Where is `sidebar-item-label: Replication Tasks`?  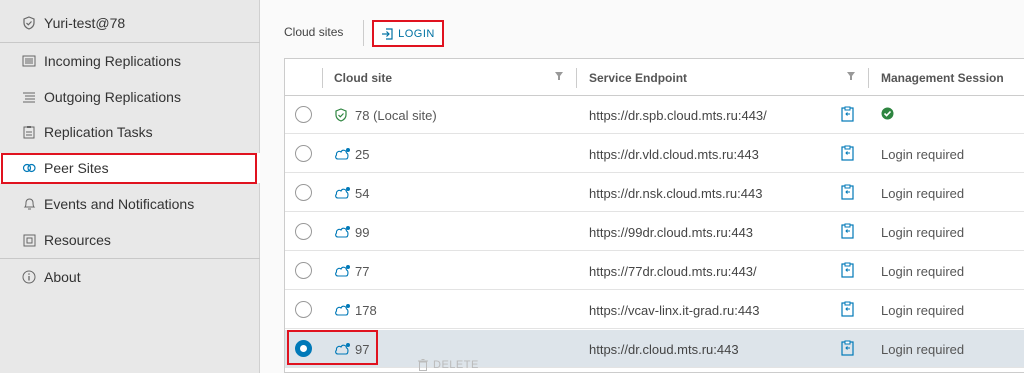 sidebar-item-label: Replication Tasks is located at coordinates (98, 132).